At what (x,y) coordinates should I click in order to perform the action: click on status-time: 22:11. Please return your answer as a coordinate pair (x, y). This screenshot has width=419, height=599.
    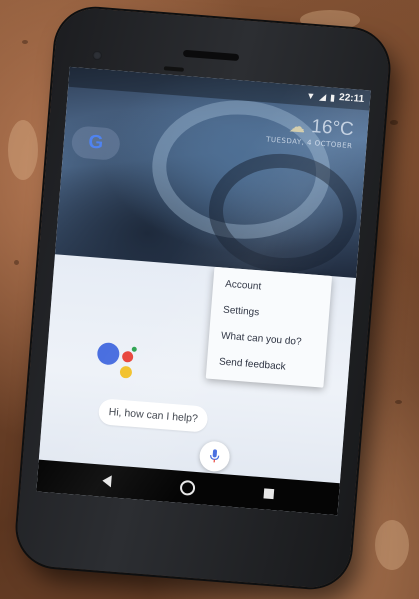
    Looking at the image, I should click on (351, 99).